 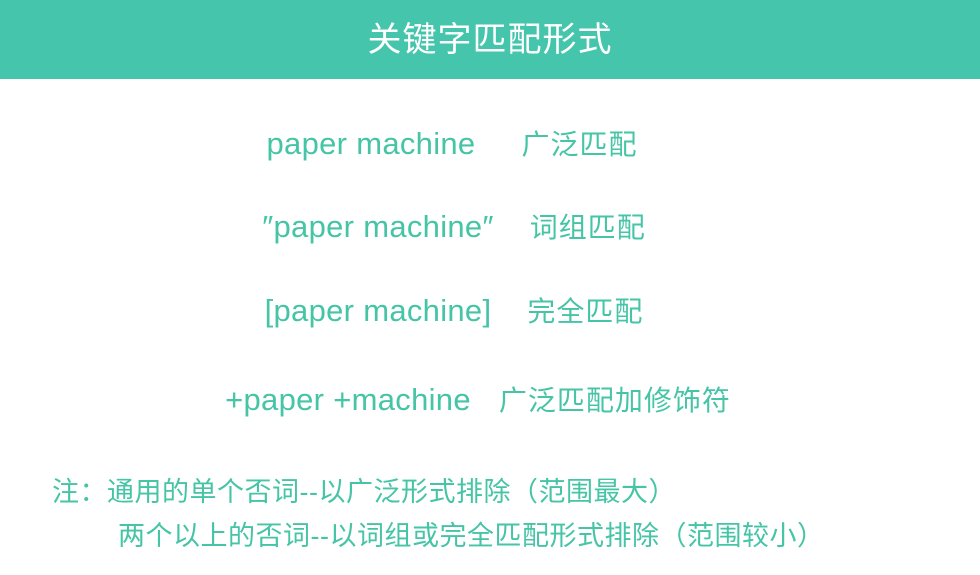 I want to click on header-band: 关键字匹配形式, so click(x=490, y=39).